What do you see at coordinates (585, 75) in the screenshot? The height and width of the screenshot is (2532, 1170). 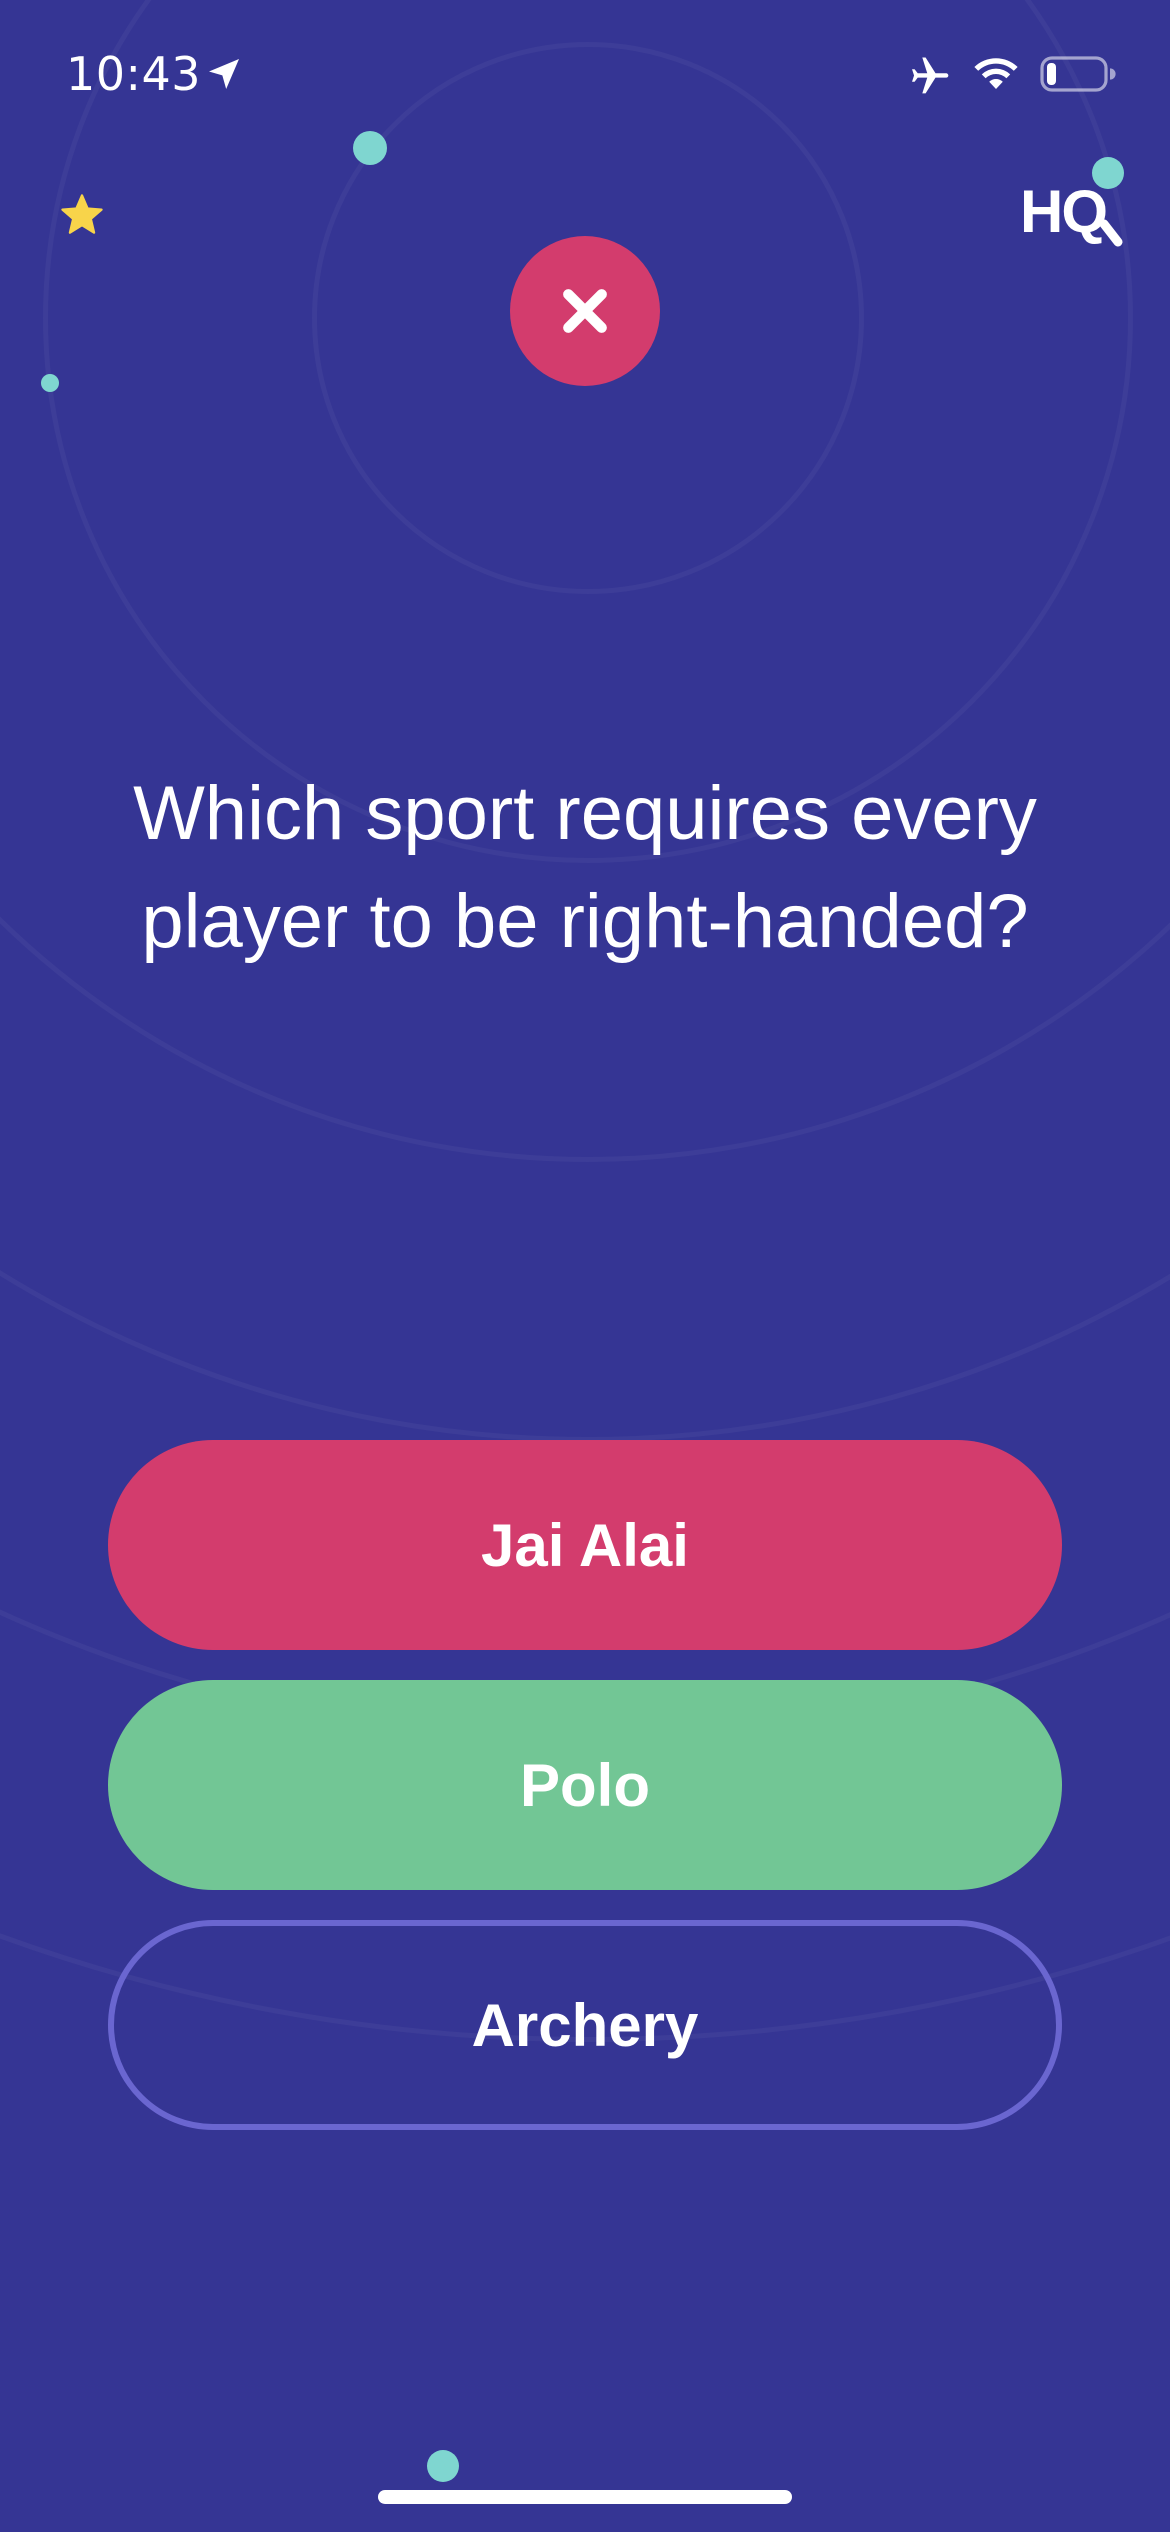 I see `status-bar: 10:43` at bounding box center [585, 75].